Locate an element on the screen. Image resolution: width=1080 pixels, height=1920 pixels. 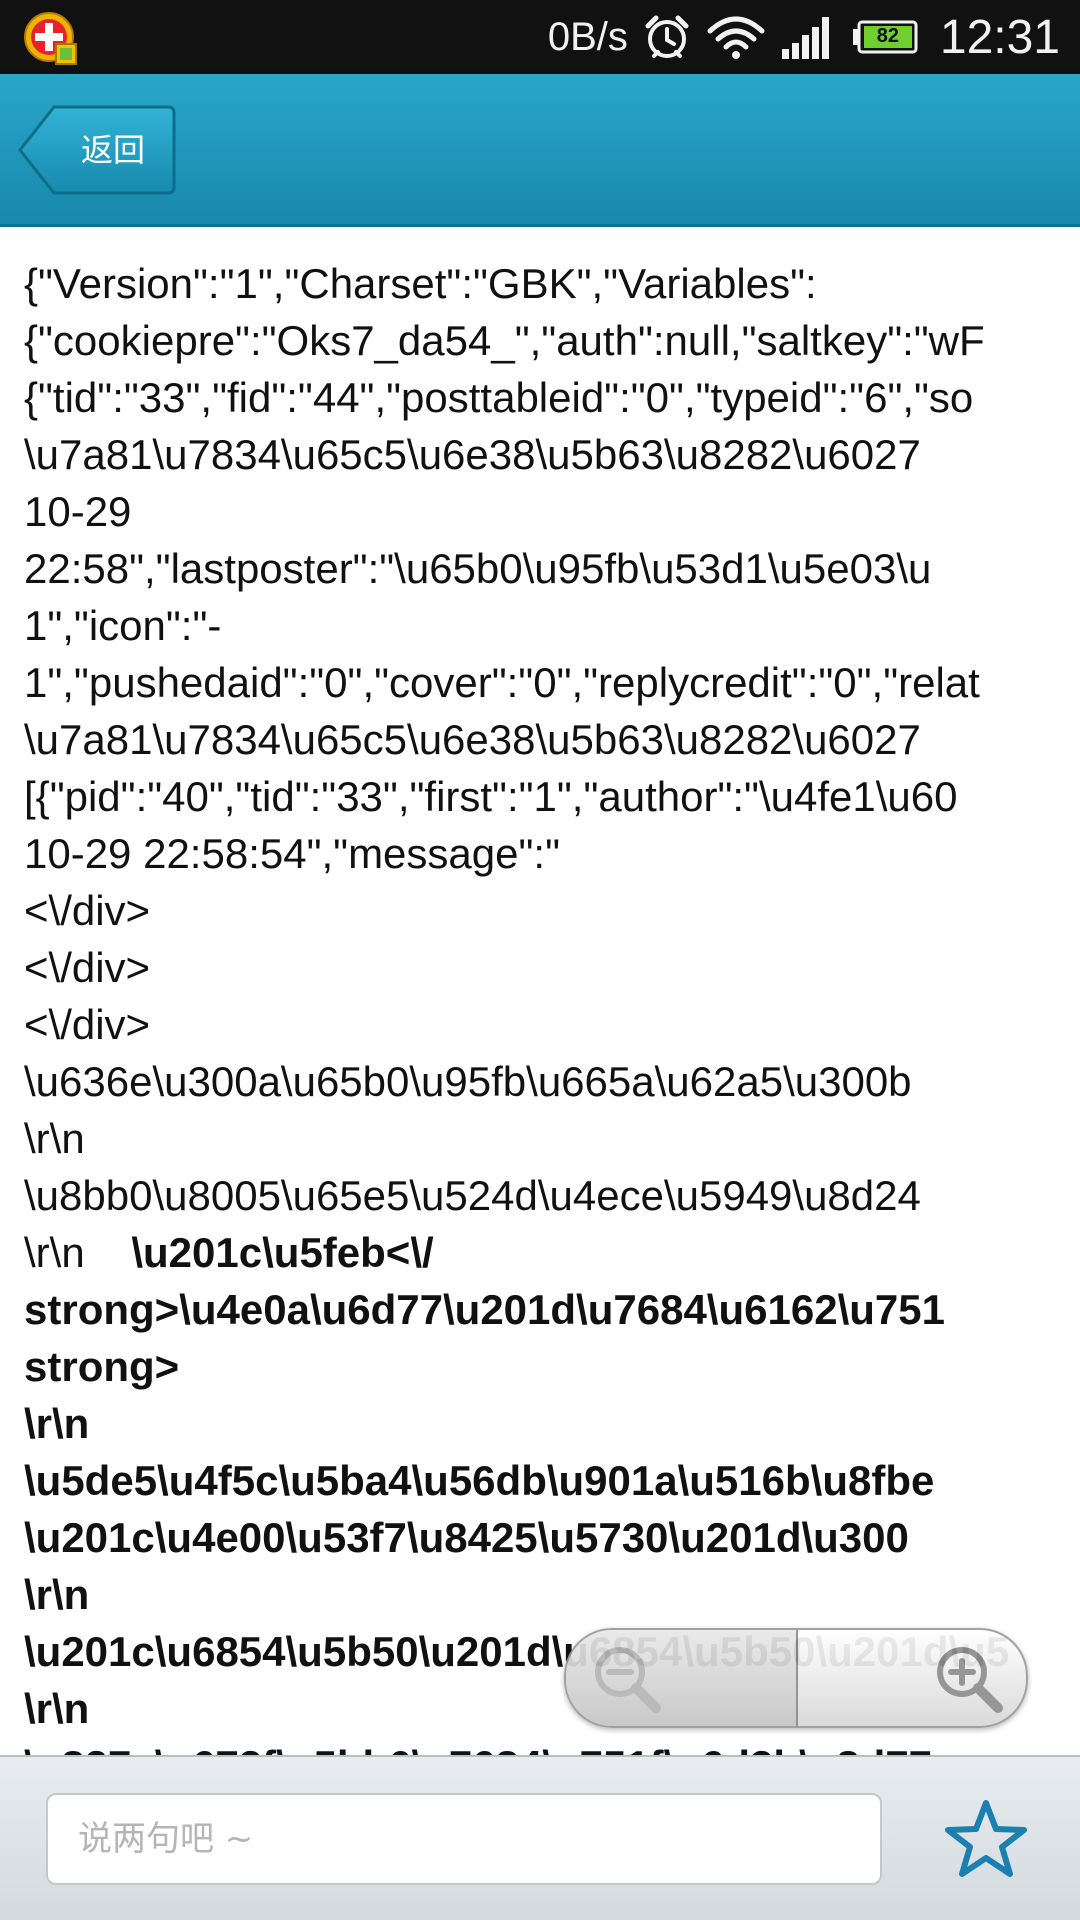
battery-icon: 82 is located at coordinates (885, 37).